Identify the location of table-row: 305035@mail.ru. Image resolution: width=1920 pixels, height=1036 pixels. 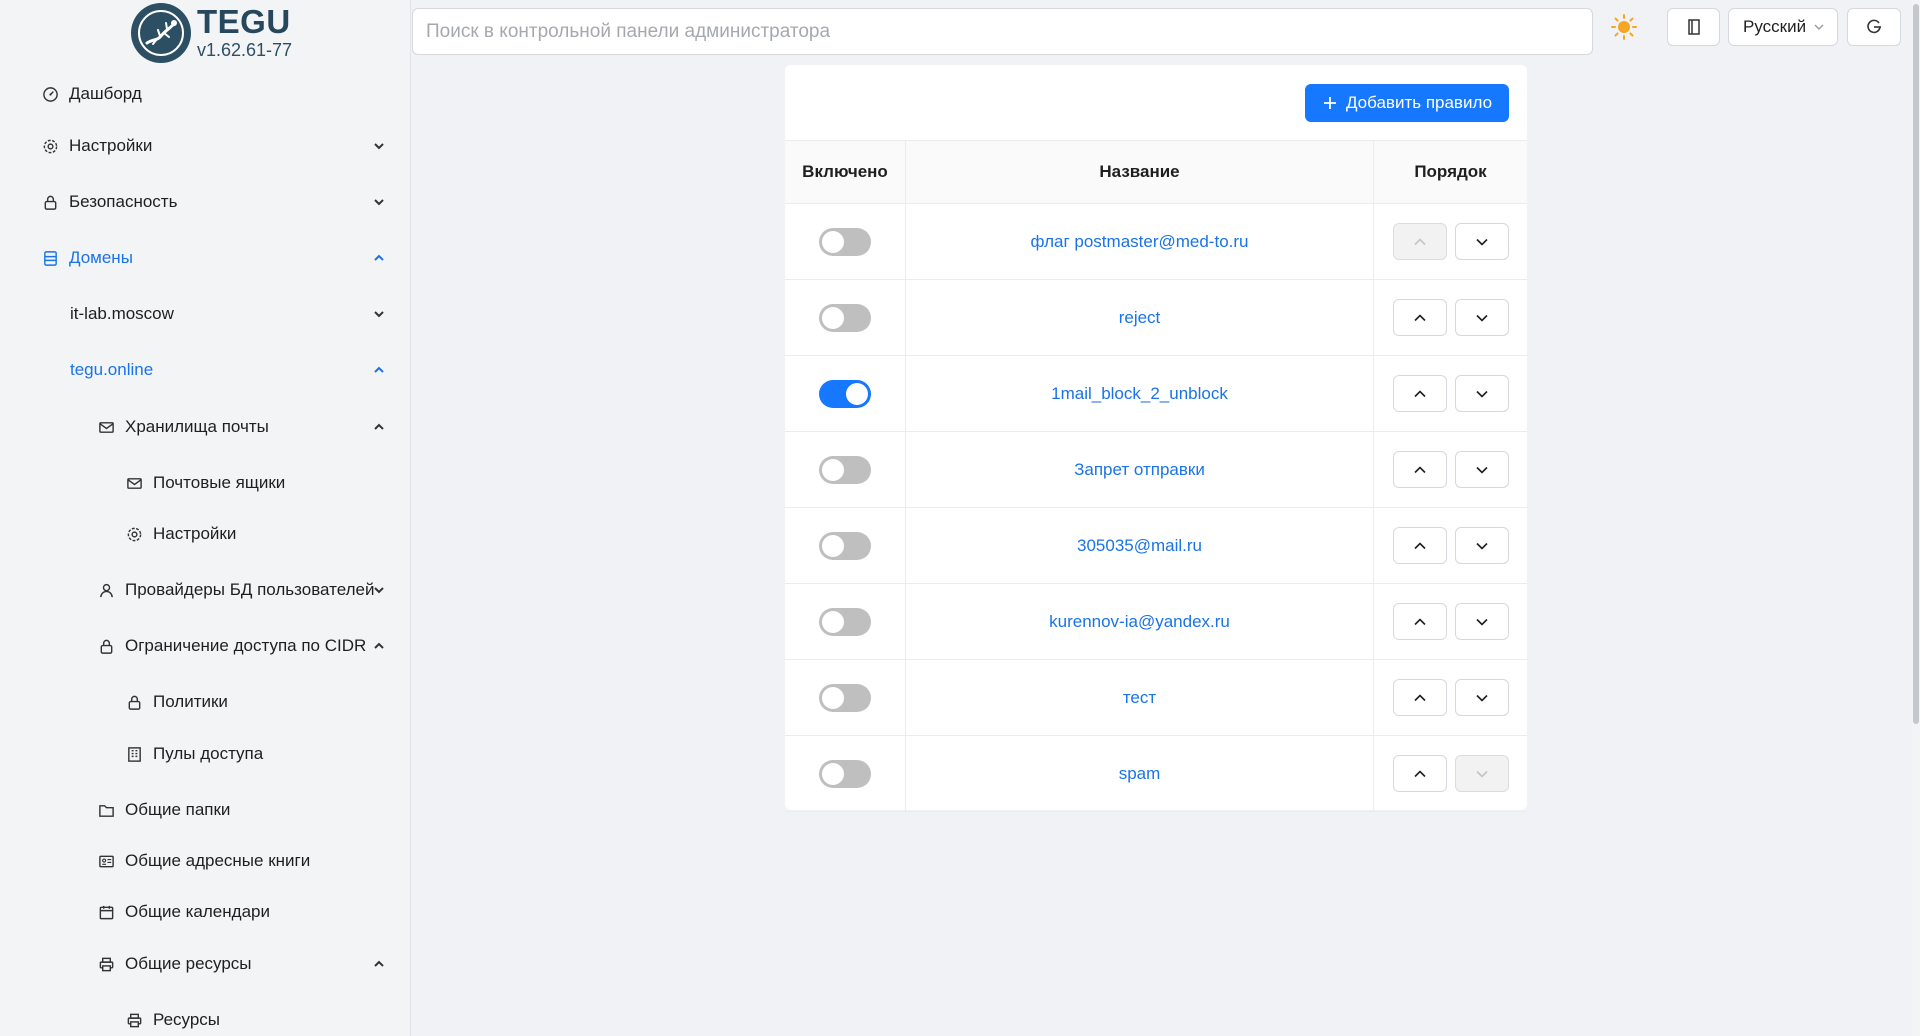
(1156, 546).